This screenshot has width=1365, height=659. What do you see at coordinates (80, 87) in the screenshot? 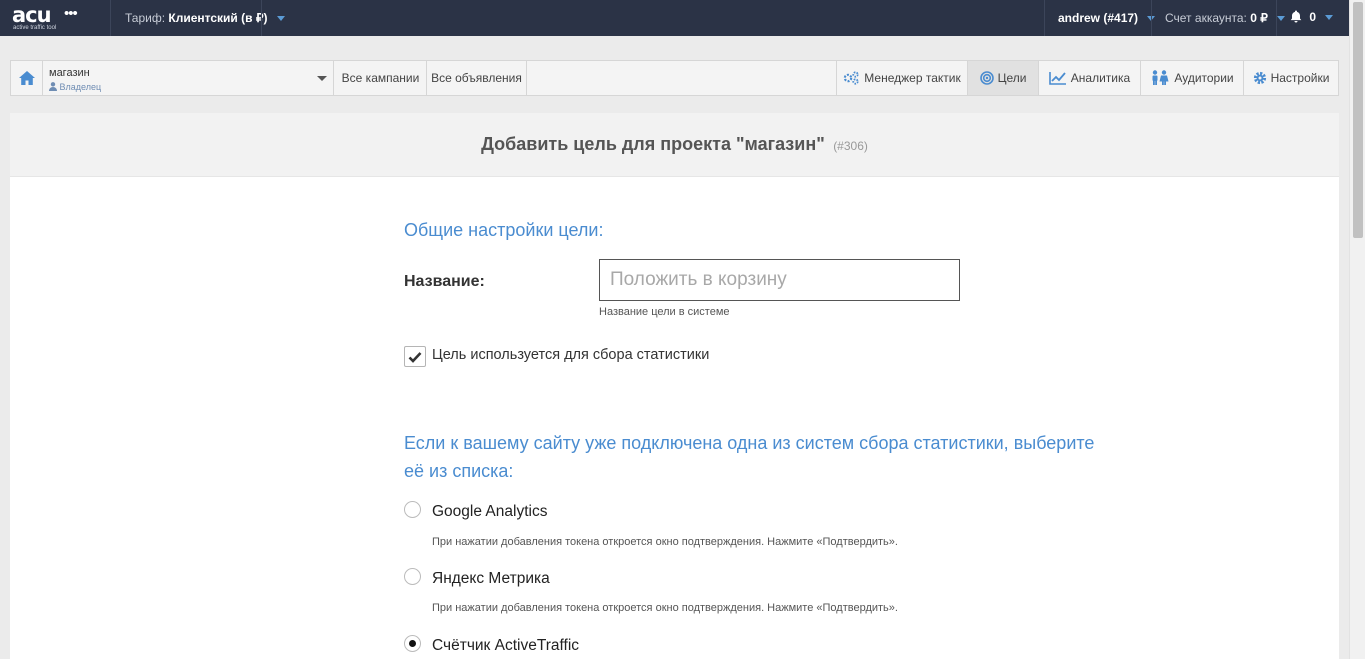
I see `project-role-label: Владелец` at bounding box center [80, 87].